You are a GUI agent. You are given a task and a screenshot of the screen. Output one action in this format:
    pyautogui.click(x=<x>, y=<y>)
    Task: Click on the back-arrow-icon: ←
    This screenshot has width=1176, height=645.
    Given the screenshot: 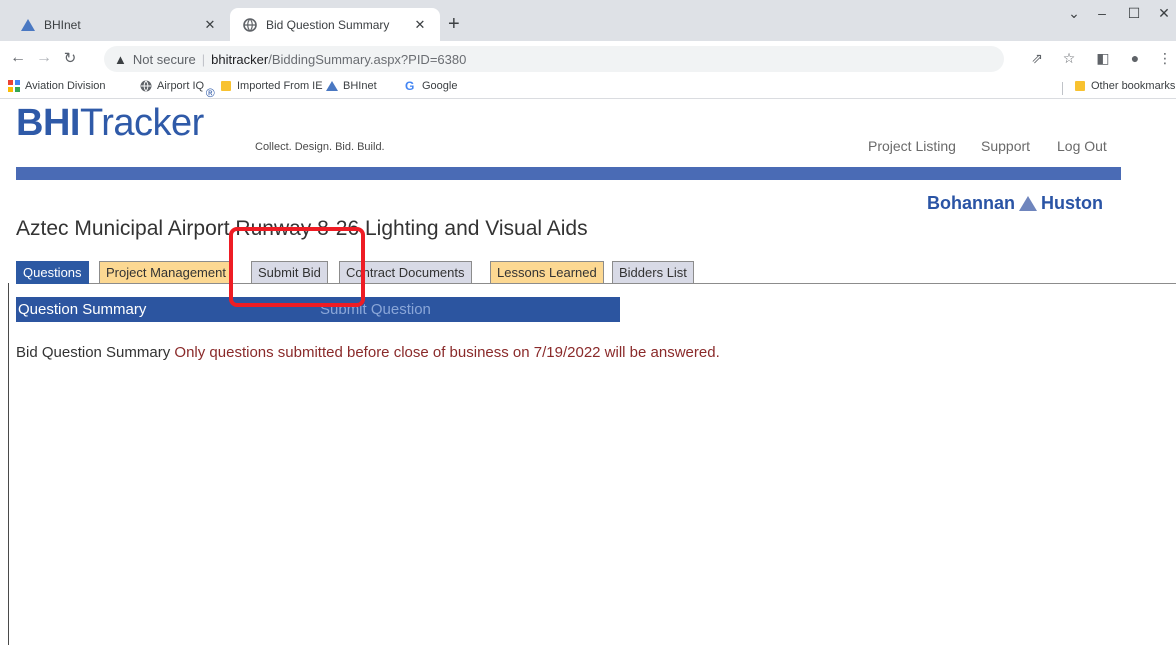 What is the action you would take?
    pyautogui.click(x=18, y=58)
    